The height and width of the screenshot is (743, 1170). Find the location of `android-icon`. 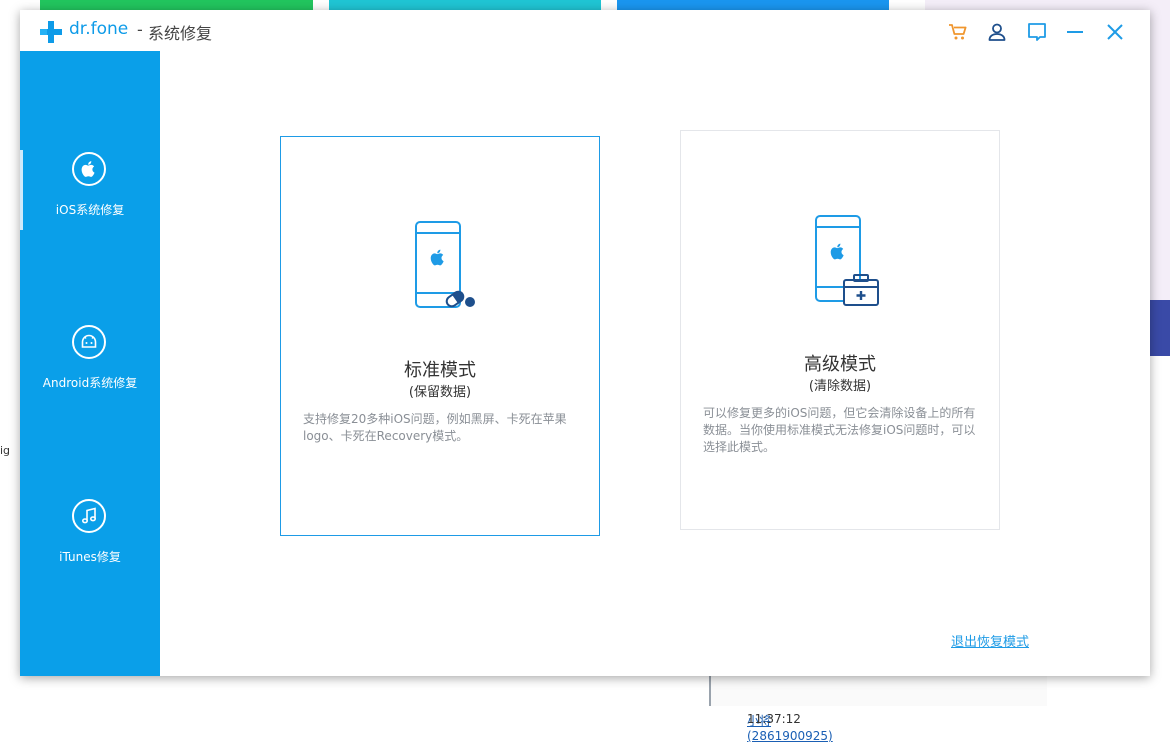

android-icon is located at coordinates (89, 342).